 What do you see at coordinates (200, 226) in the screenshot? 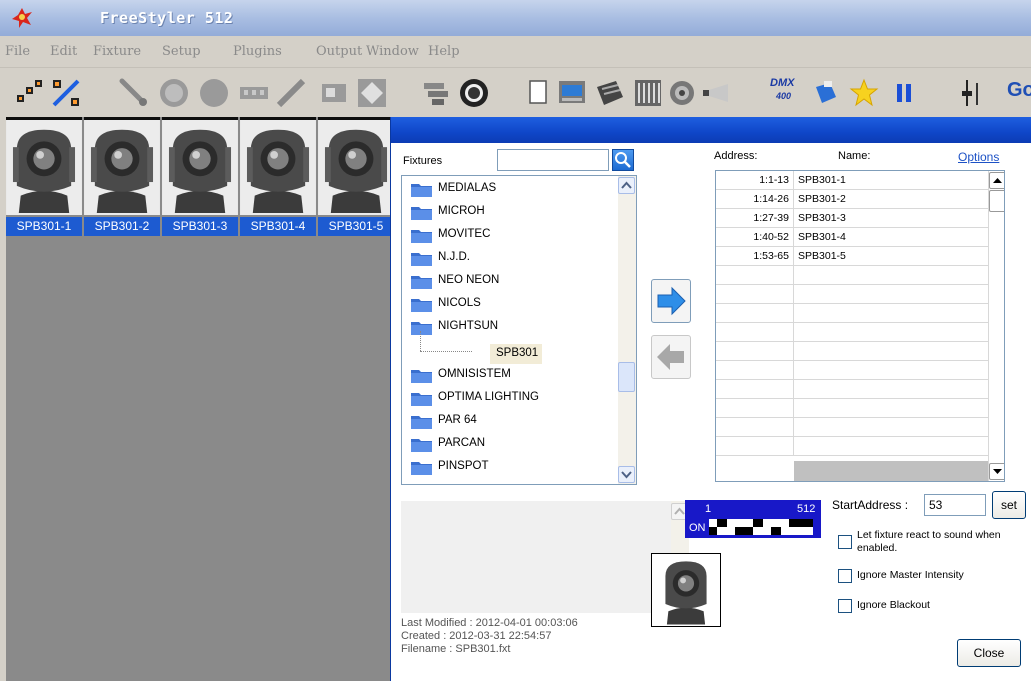
I see `fixture-name: SPB301-3` at bounding box center [200, 226].